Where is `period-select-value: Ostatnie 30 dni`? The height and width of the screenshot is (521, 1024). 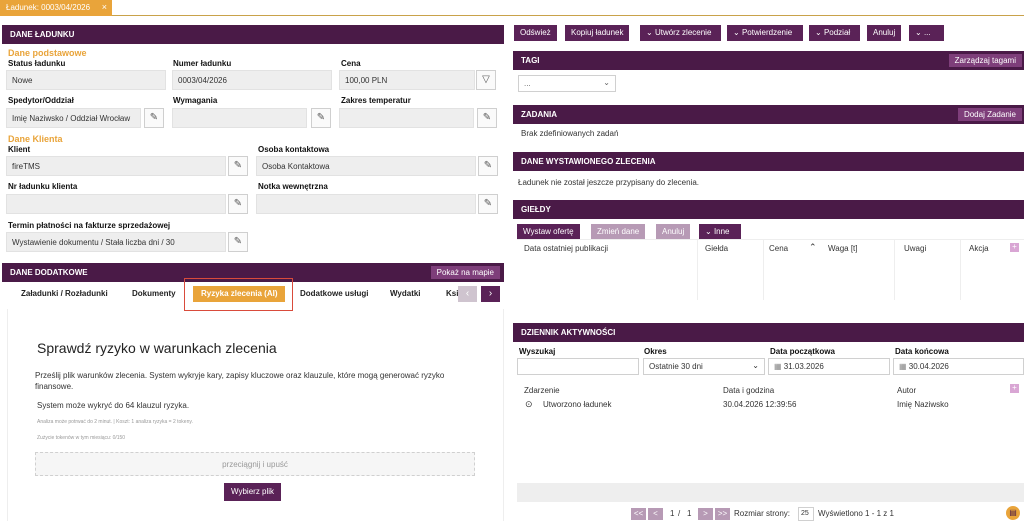
period-select-value: Ostatnie 30 dni is located at coordinates (676, 366).